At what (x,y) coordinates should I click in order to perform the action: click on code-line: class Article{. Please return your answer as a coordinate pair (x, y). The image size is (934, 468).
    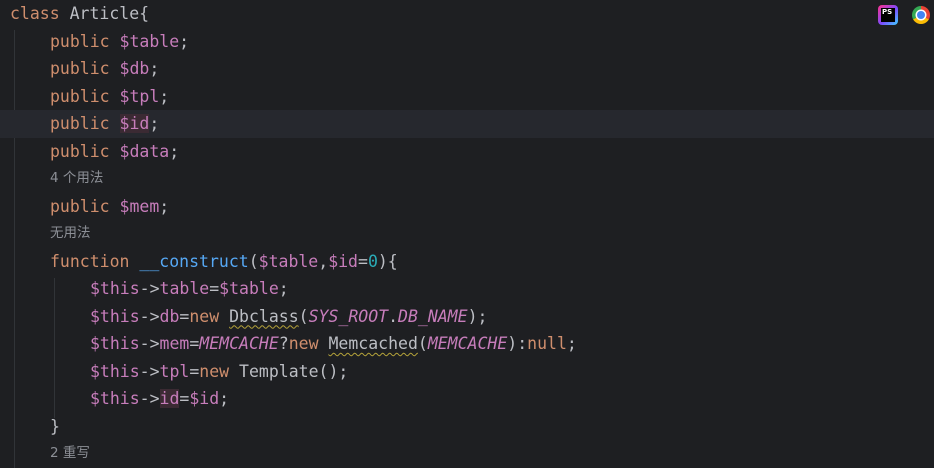
    Looking at the image, I should click on (467, 14).